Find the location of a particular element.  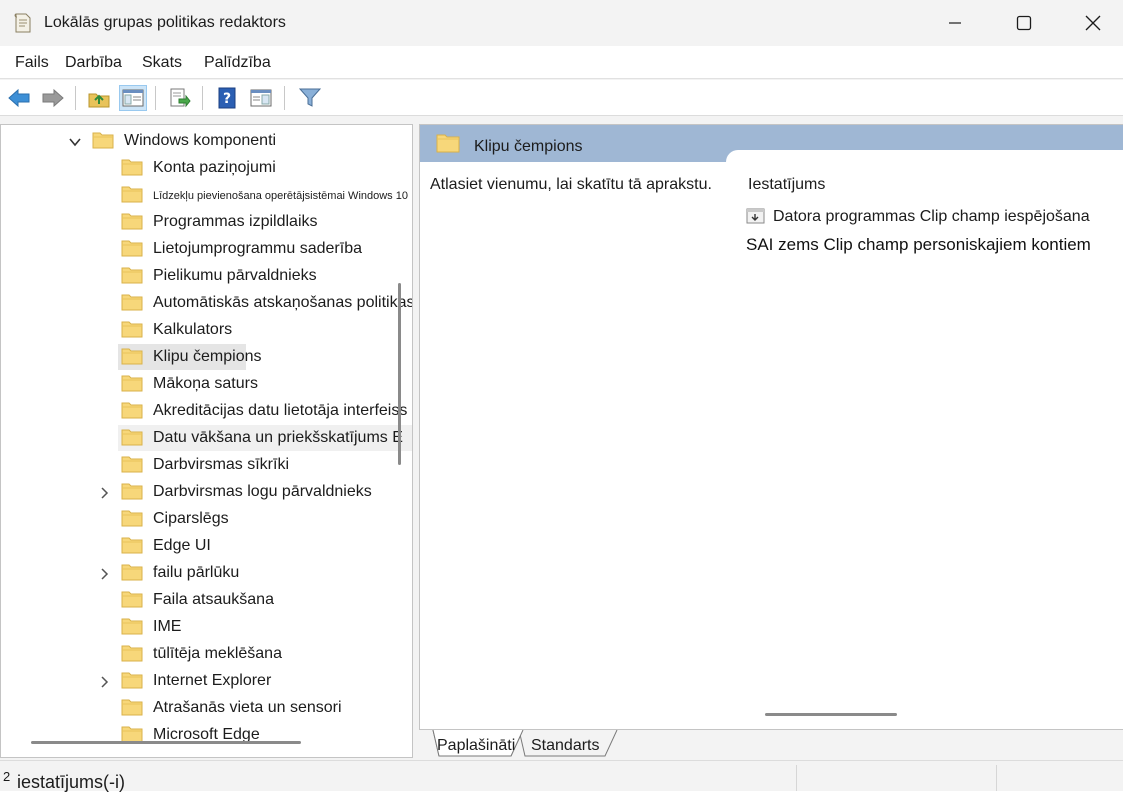

export-list-button is located at coordinates (180, 98).